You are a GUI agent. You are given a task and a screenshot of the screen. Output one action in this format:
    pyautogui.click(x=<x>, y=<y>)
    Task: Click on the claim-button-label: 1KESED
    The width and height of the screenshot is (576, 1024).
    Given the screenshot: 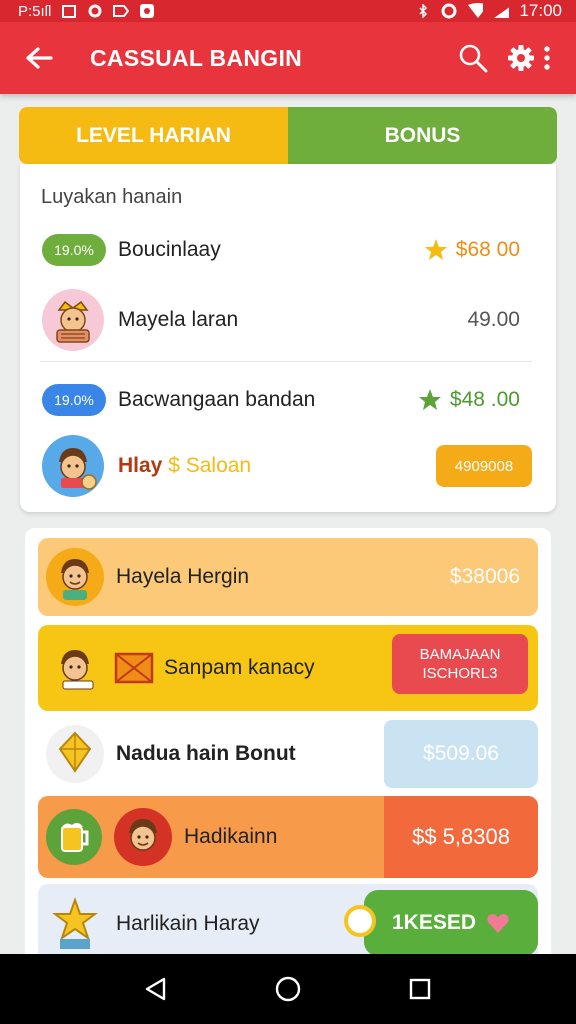 What is the action you would take?
    pyautogui.click(x=434, y=922)
    